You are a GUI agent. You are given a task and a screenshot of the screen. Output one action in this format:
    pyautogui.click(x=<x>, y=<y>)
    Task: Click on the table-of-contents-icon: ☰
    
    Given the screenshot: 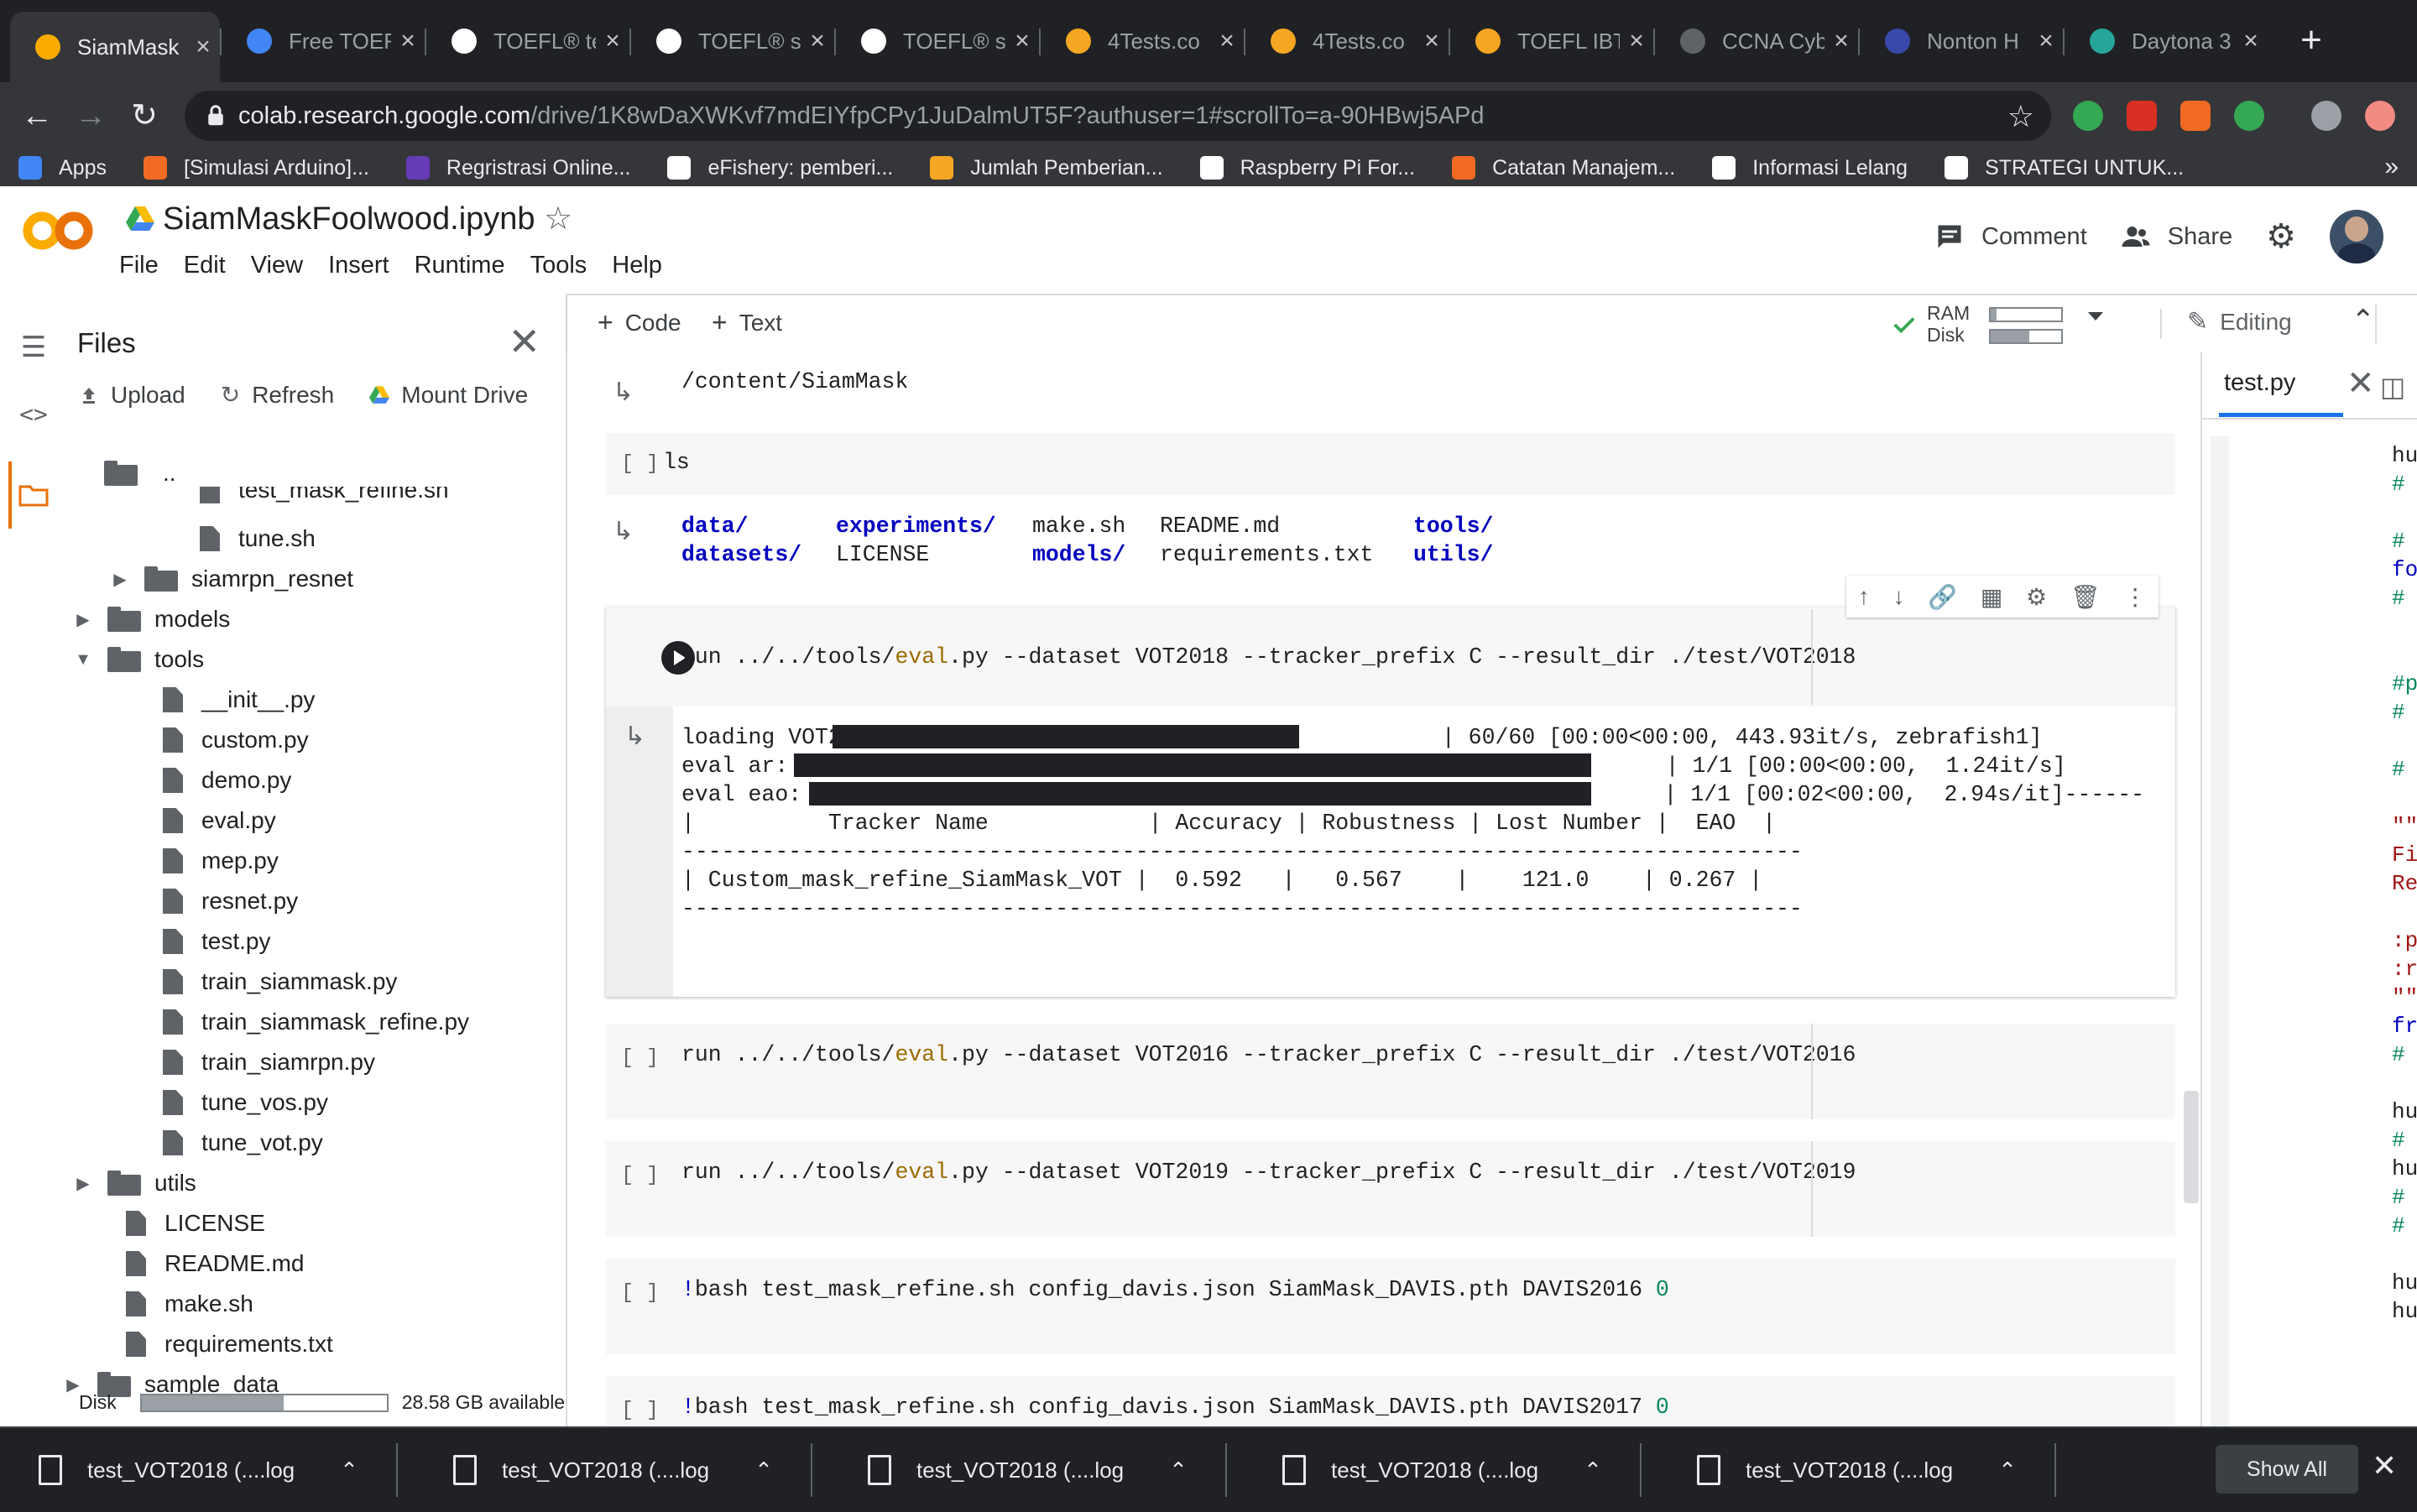 What is the action you would take?
    pyautogui.click(x=33, y=348)
    